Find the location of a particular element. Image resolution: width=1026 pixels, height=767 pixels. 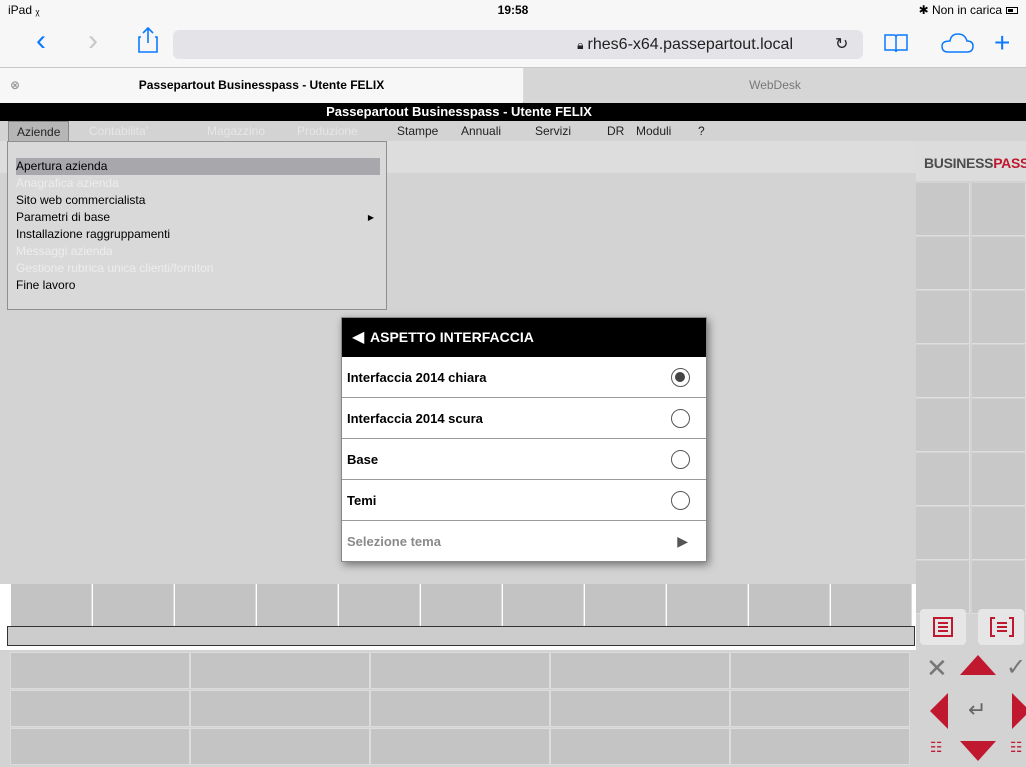

list-button is located at coordinates (943, 627).